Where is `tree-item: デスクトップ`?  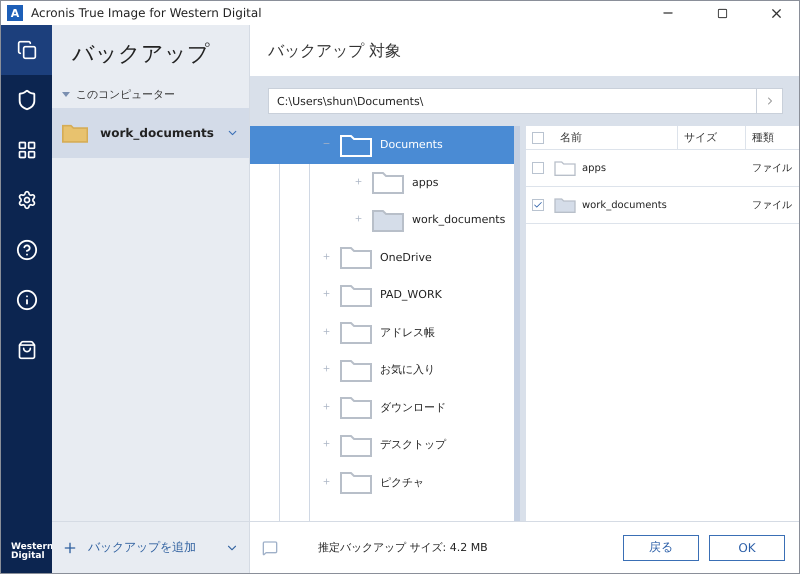 tree-item: デスクトップ is located at coordinates (382, 445).